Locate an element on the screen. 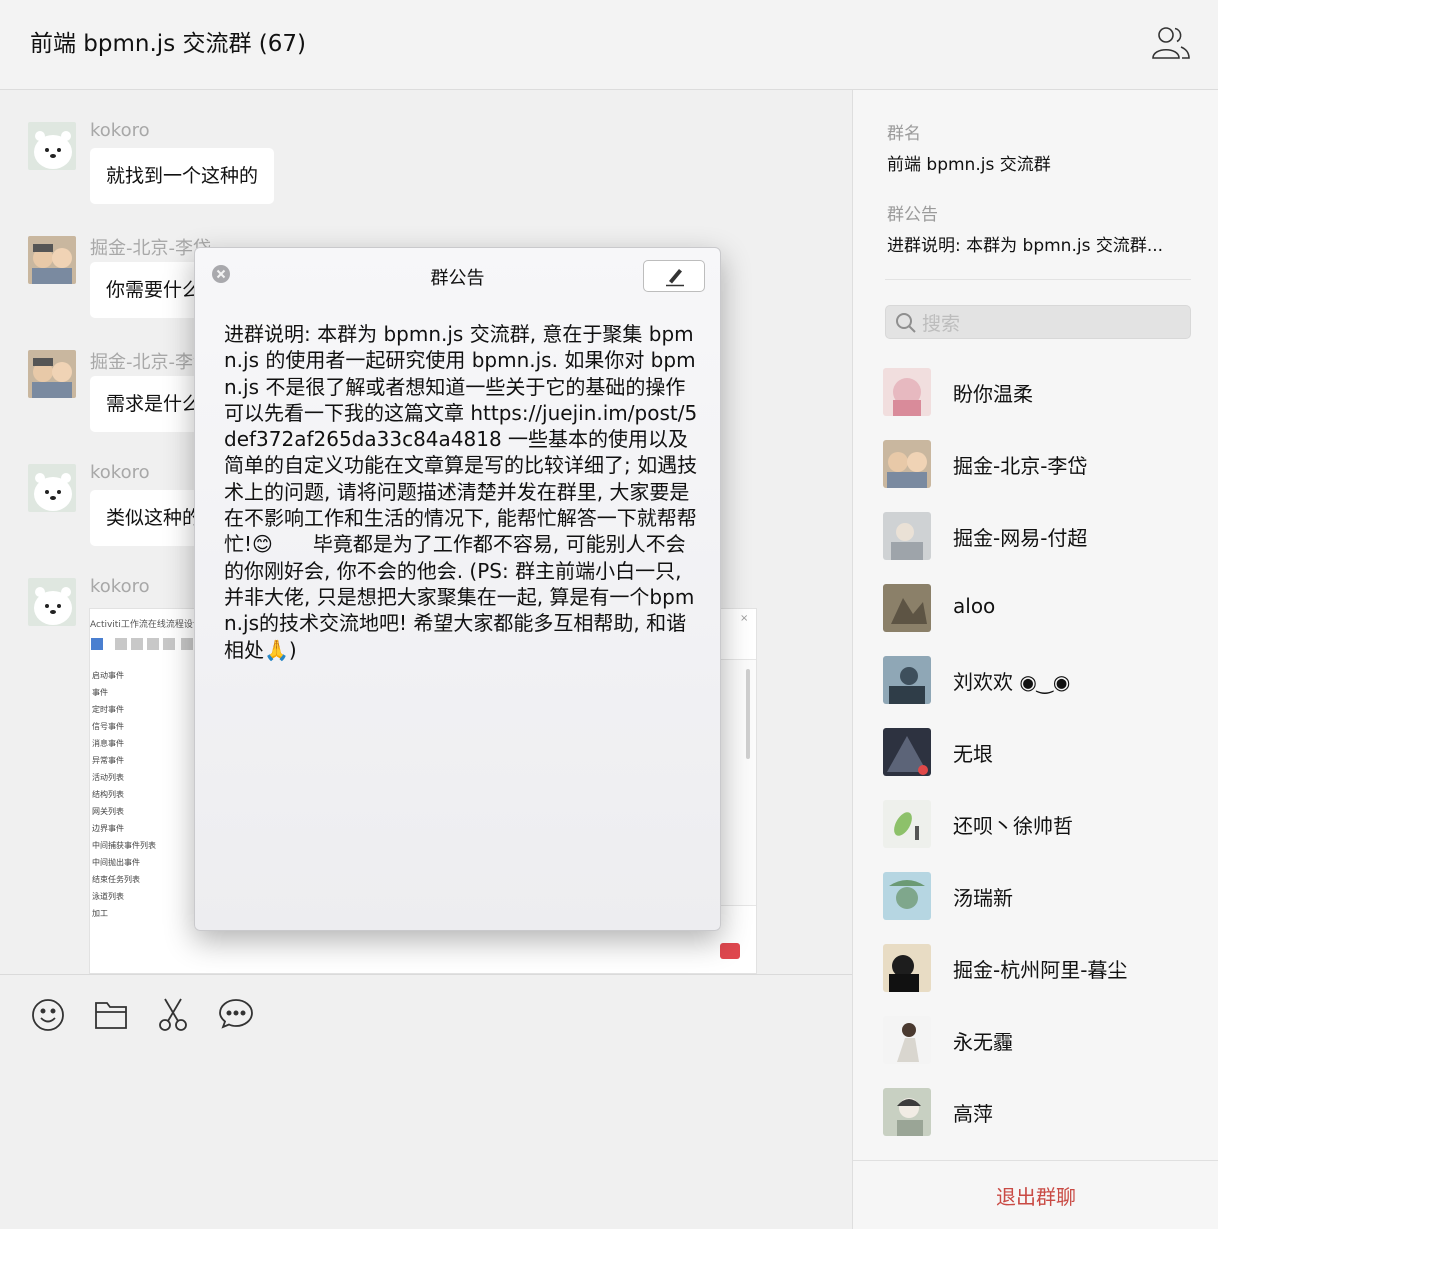 Image resolution: width=1456 pixels, height=1268 pixels. search-icon is located at coordinates (906, 323).